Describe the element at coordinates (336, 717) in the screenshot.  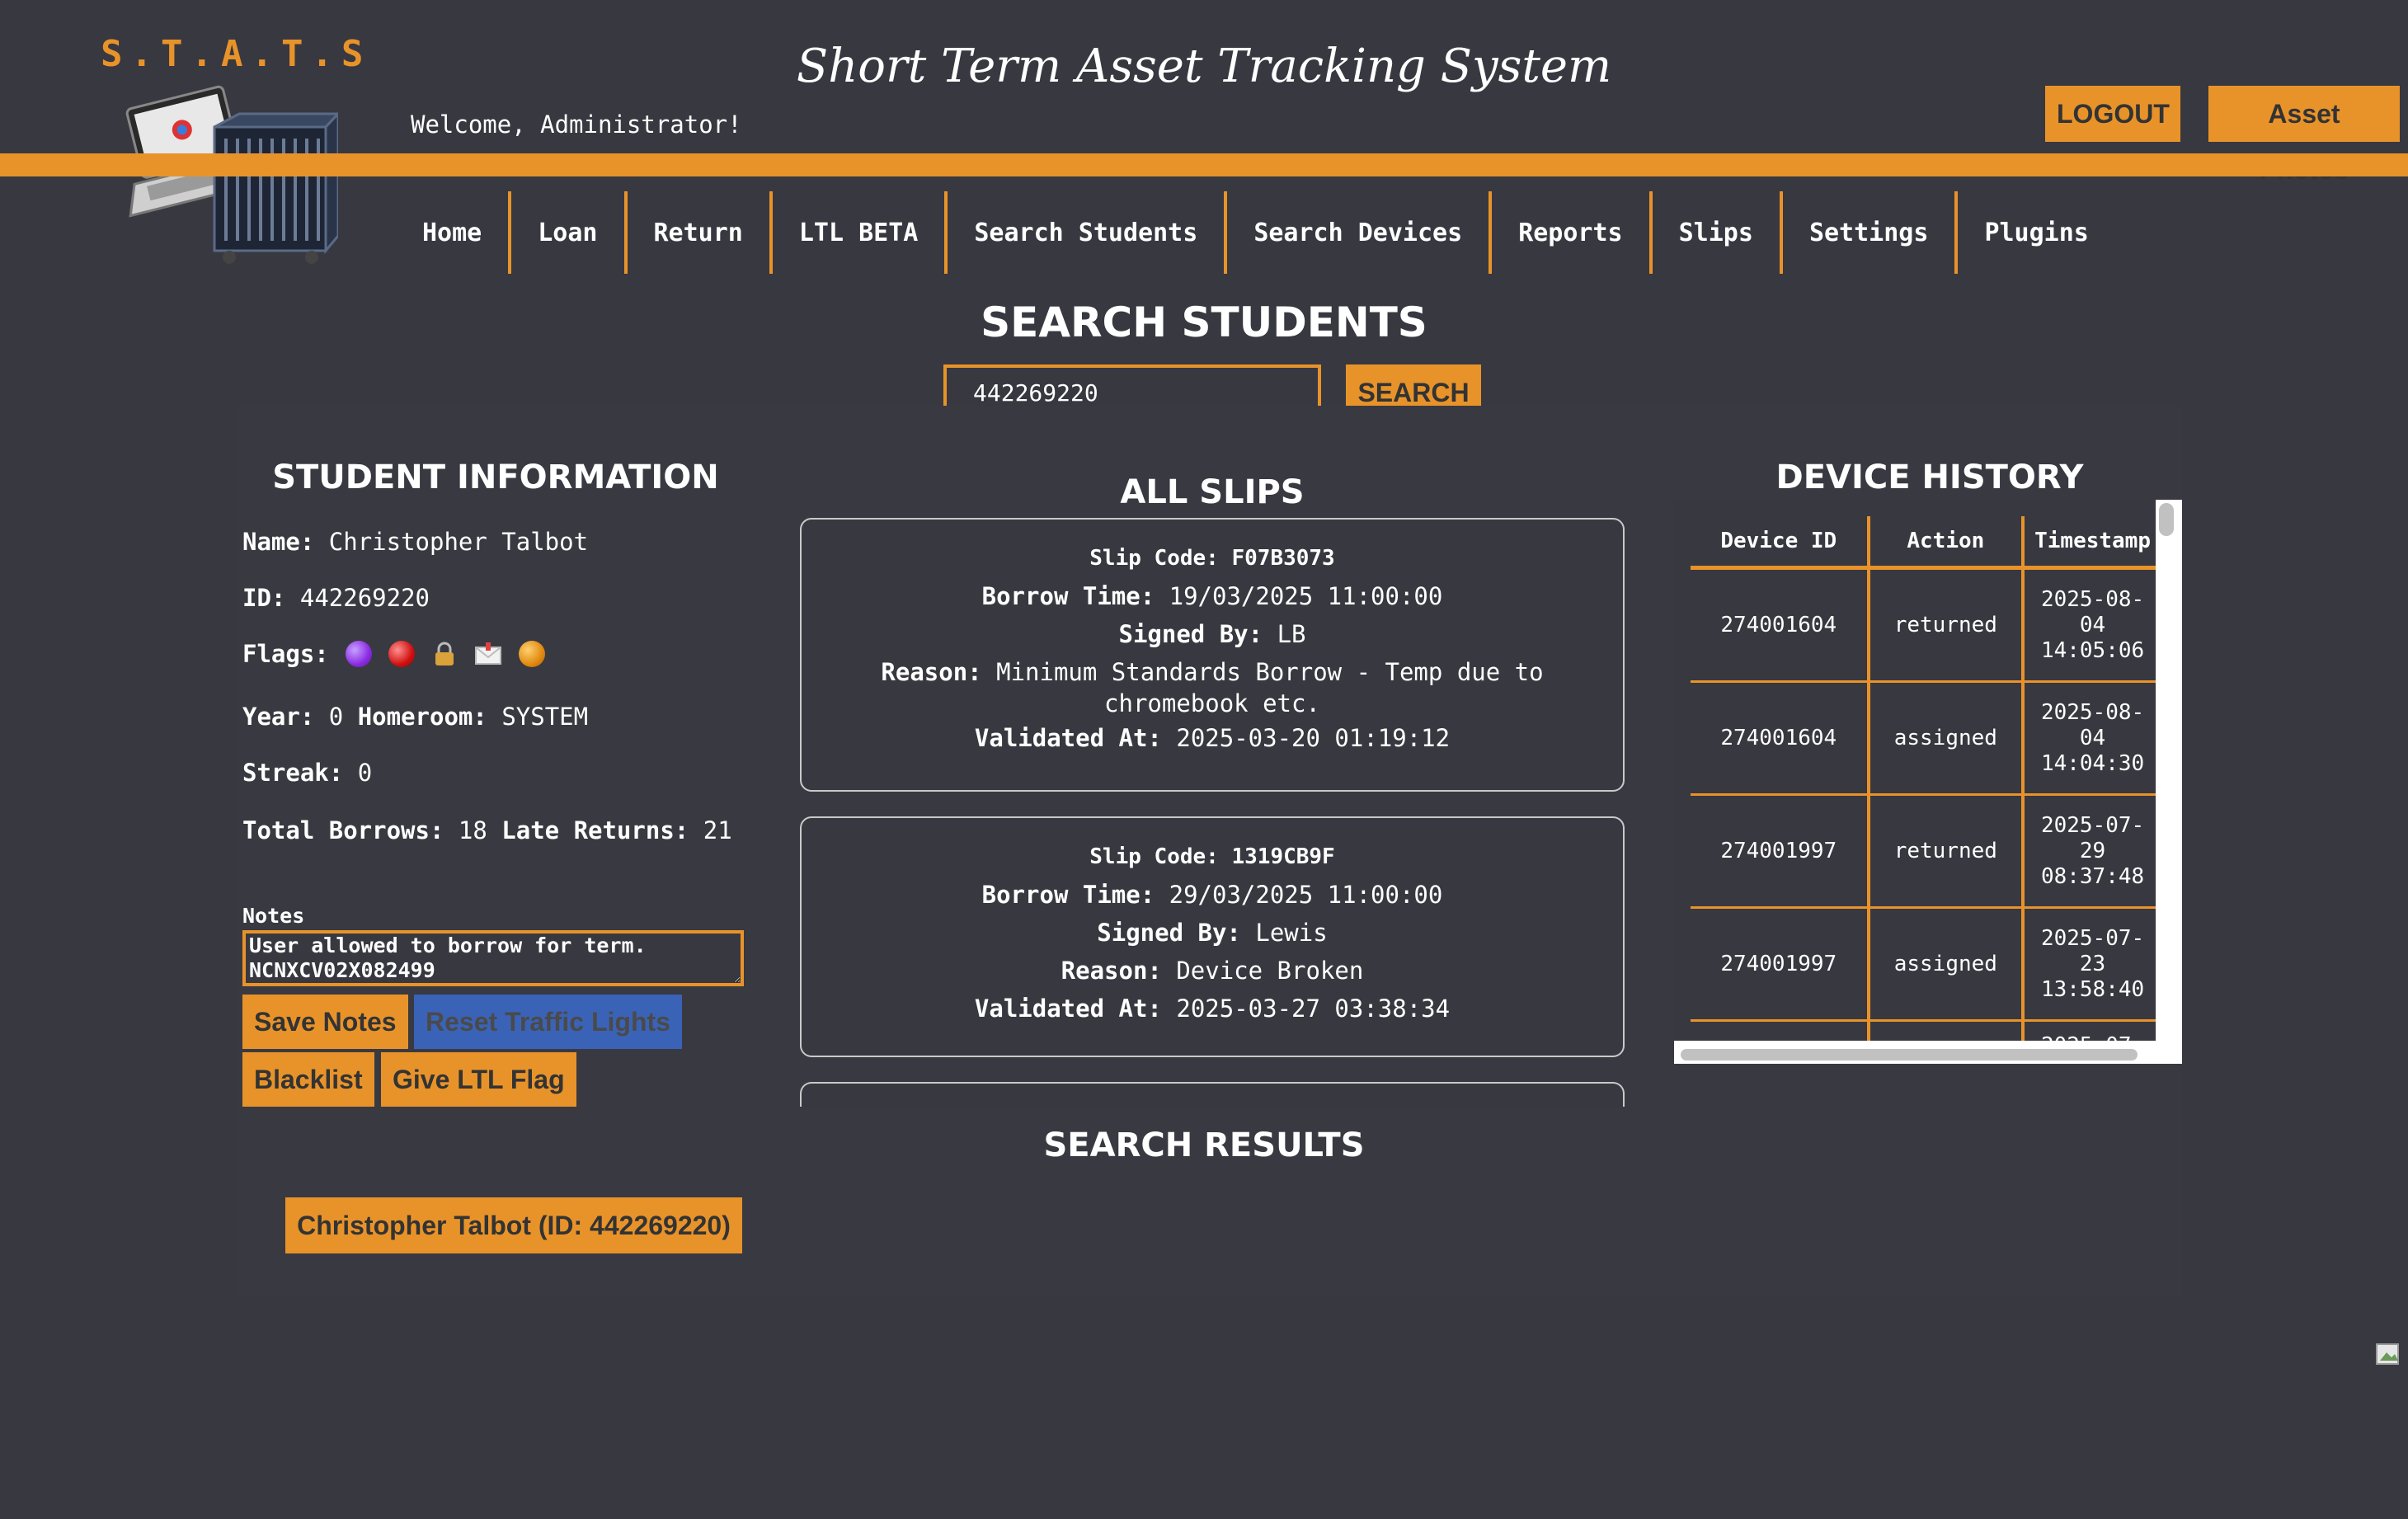
I see `student-year: 0` at that location.